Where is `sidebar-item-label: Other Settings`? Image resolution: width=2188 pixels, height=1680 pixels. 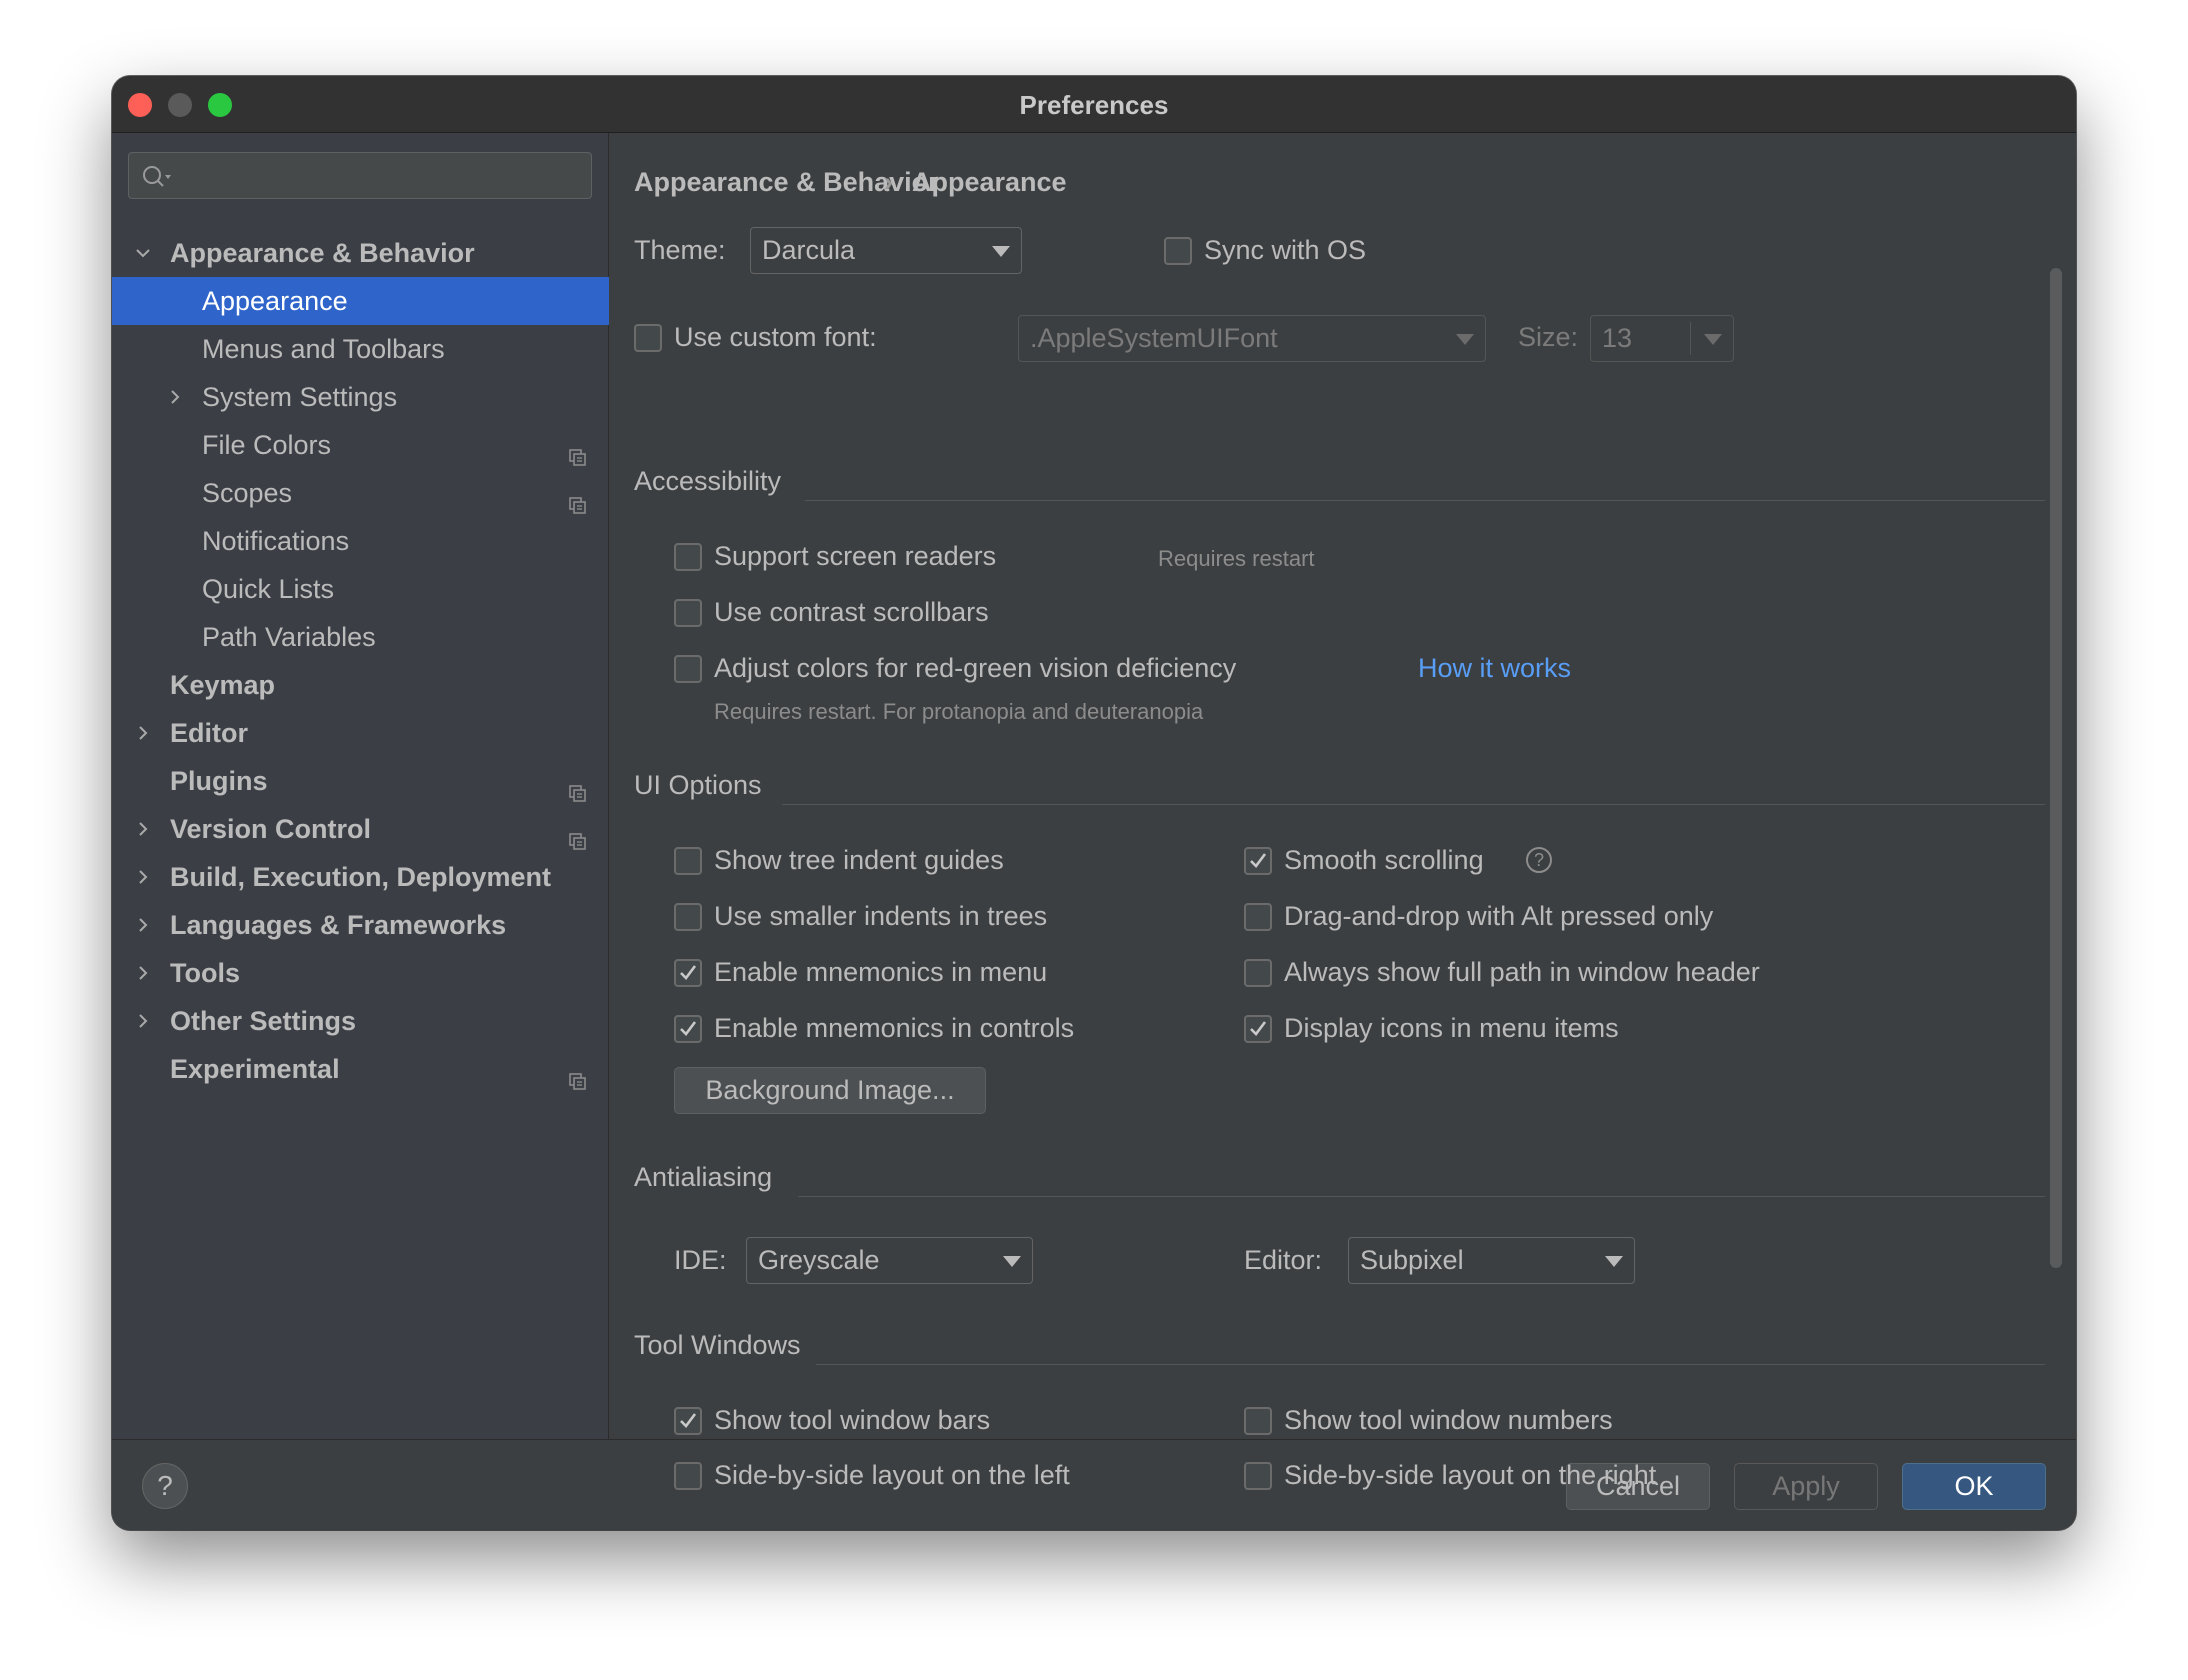 sidebar-item-label: Other Settings is located at coordinates (263, 1021).